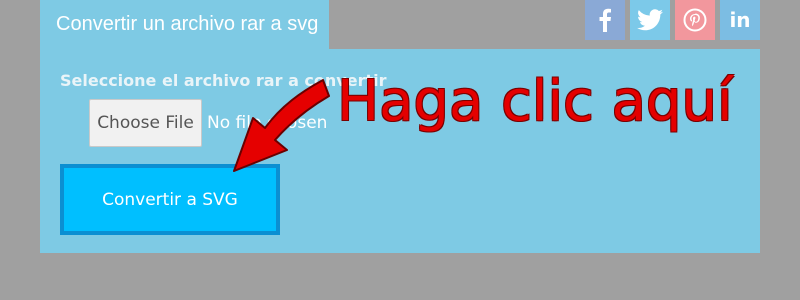  I want to click on facebook-share-button, so click(605, 20).